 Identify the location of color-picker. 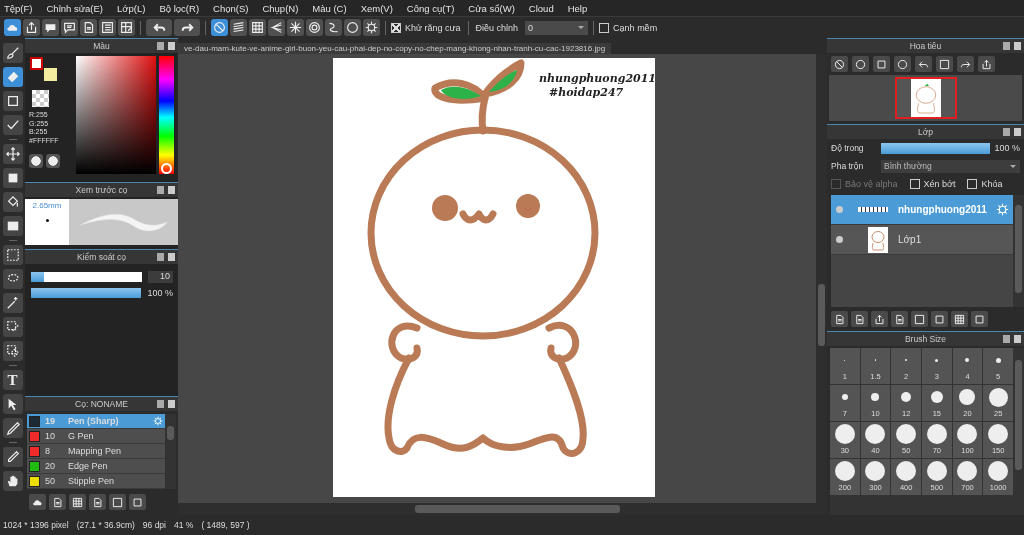
(116, 115).